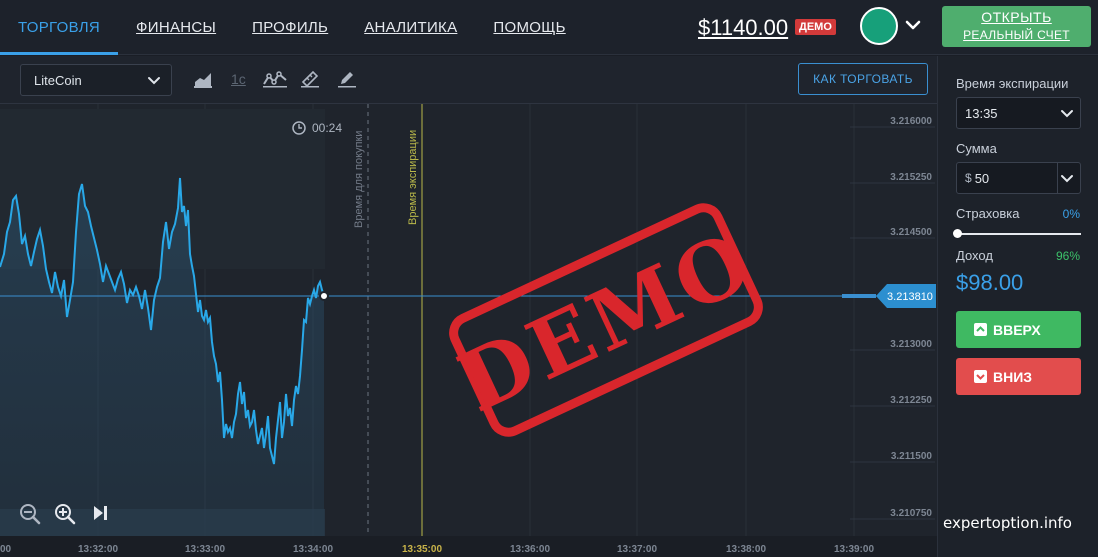 Image resolution: width=1098 pixels, height=557 pixels. I want to click on y-tick-label: 3.211500, so click(912, 456).